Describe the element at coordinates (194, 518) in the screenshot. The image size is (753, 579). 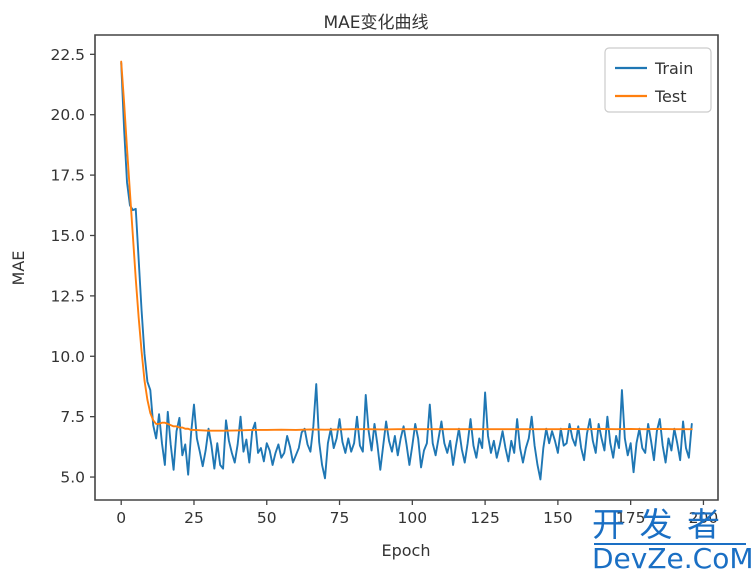
I see `x-tick-label: 25` at that location.